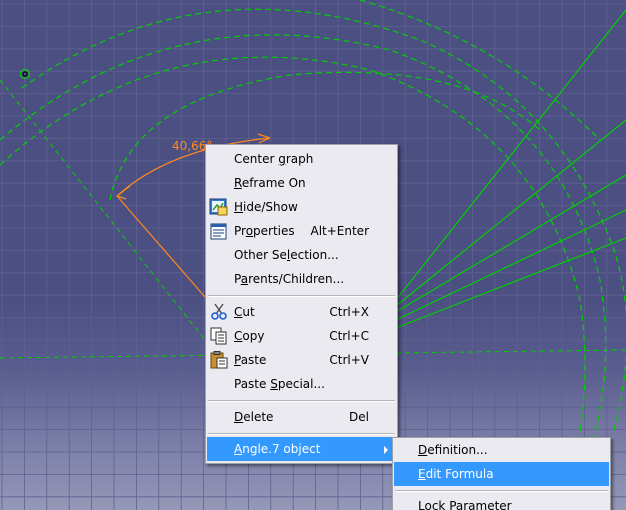 The width and height of the screenshot is (626, 510). I want to click on menu-item-label: Properties, so click(264, 231).